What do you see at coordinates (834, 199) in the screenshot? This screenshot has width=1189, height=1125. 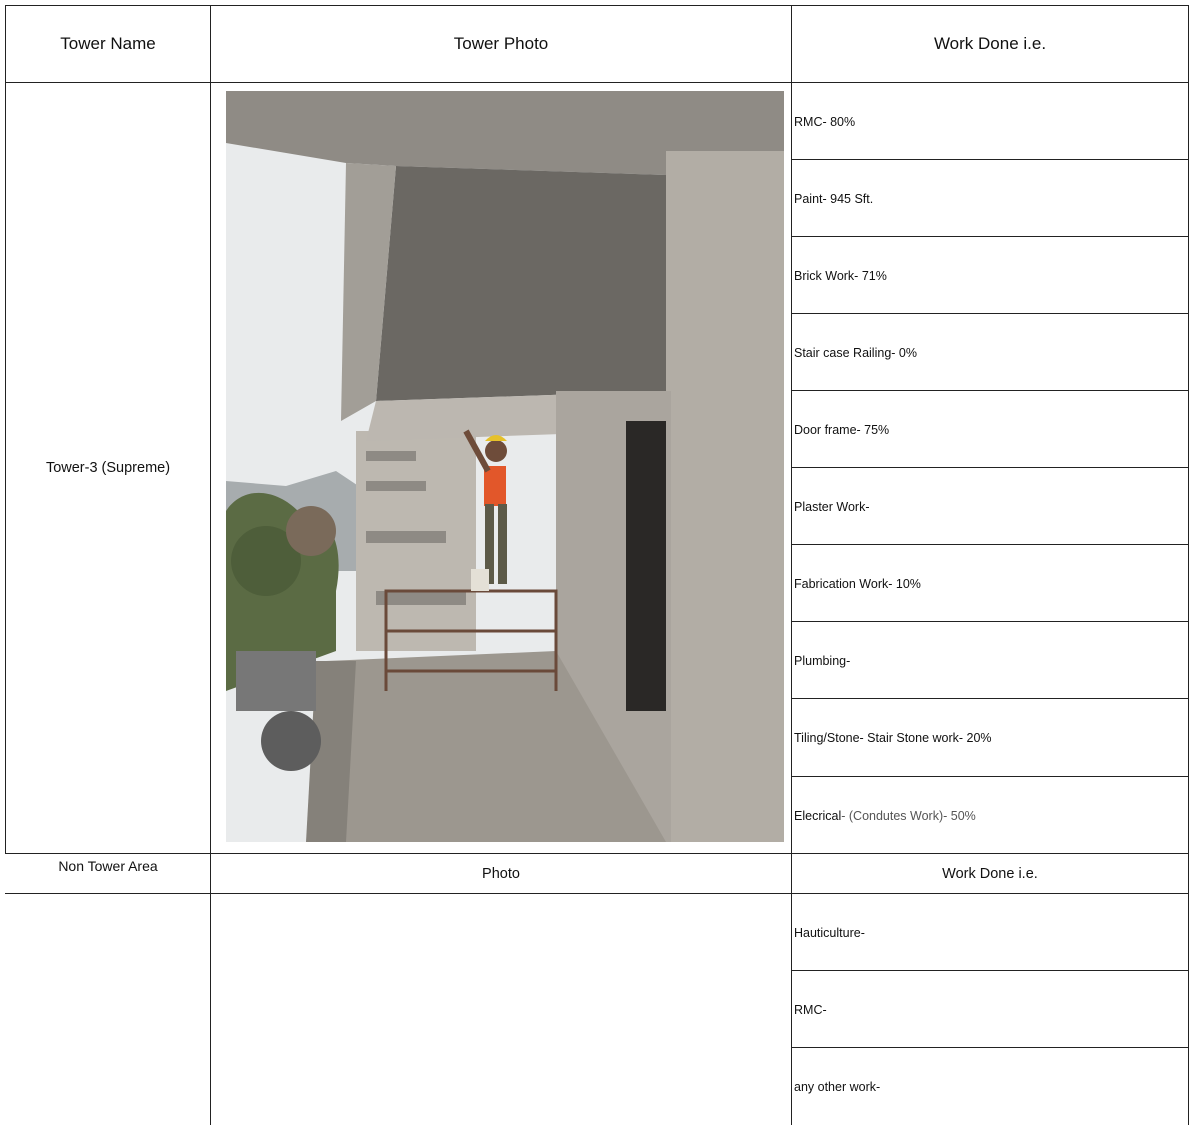 I see `work-item-paint: Paint- 945 Sft.` at bounding box center [834, 199].